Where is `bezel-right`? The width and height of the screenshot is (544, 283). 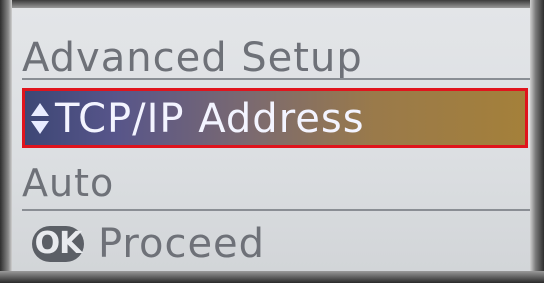
bezel-right is located at coordinates (537, 141).